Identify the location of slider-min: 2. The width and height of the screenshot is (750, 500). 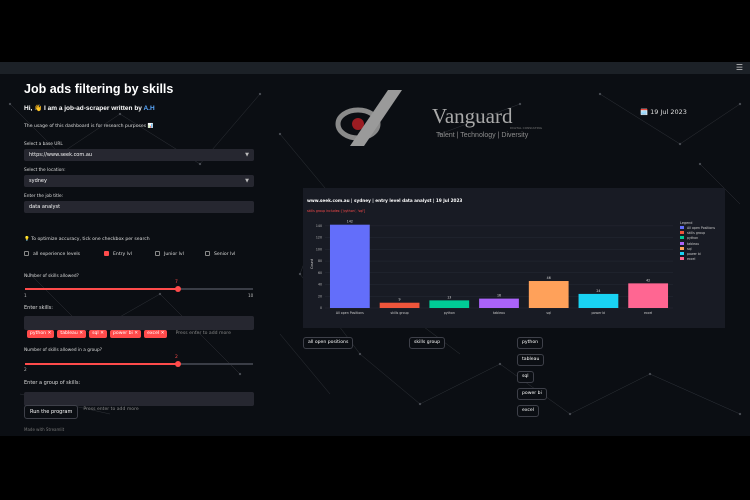
(25, 369).